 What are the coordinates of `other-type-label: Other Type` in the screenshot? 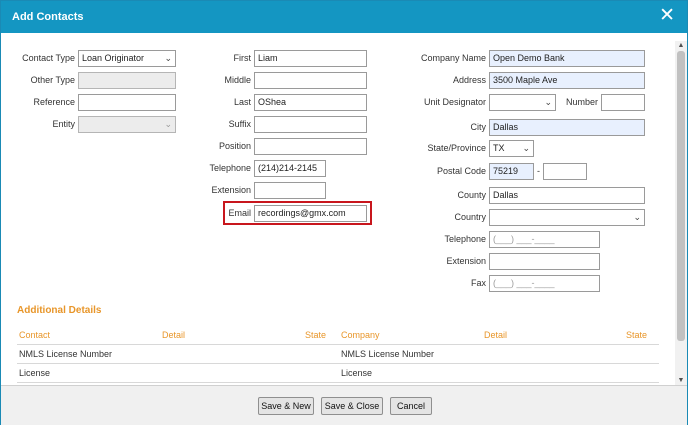 It's located at (52, 80).